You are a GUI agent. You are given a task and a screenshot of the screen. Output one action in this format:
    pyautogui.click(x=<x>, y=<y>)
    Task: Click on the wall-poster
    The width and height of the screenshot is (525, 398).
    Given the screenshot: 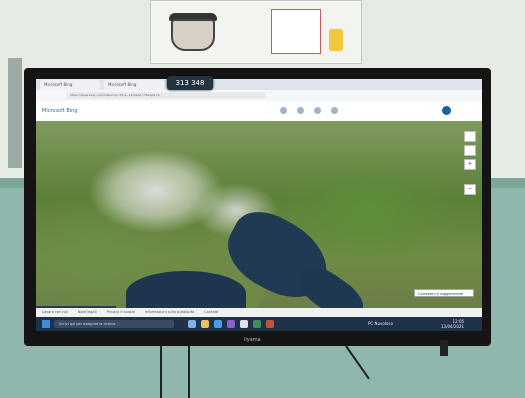 What is the action you would take?
    pyautogui.click(x=256, y=32)
    